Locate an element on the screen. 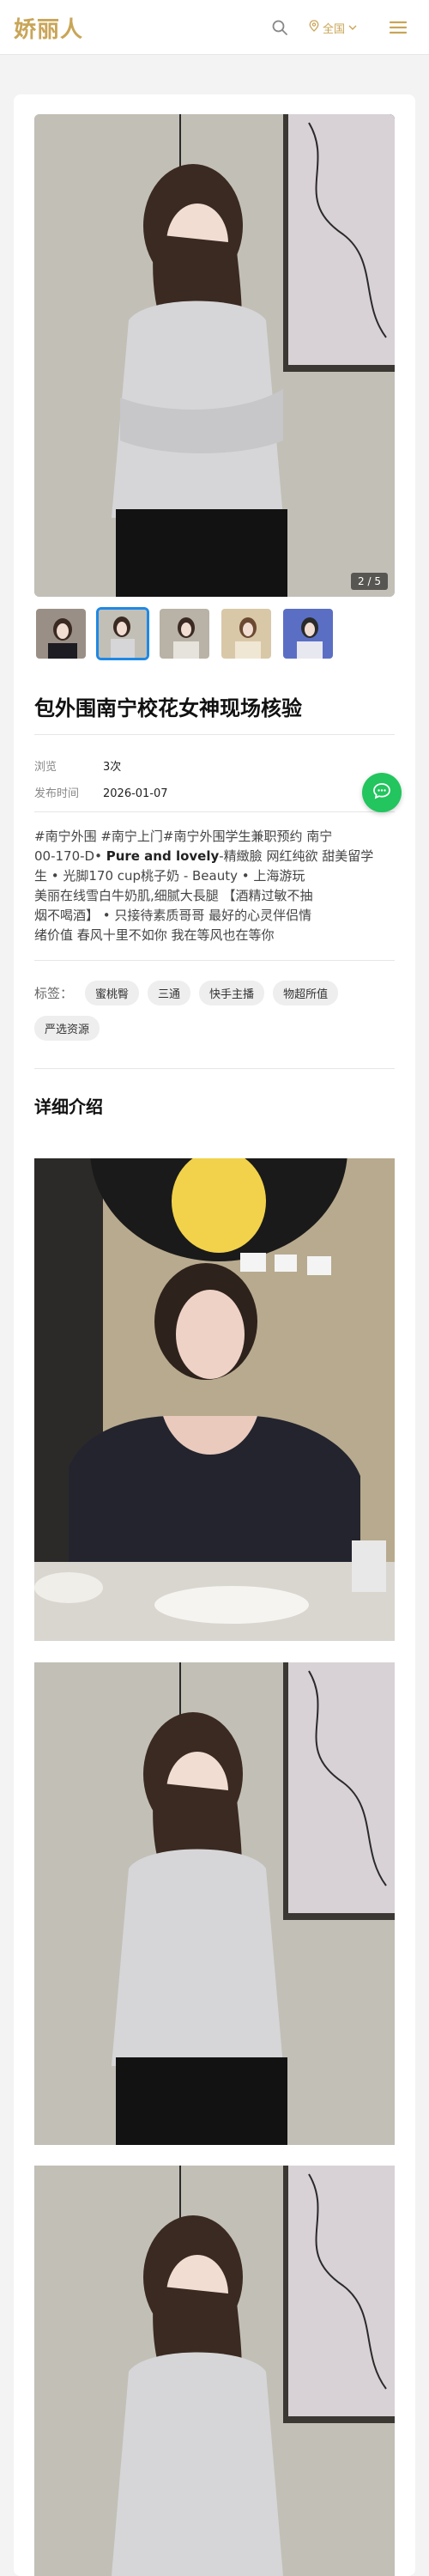  description-line: #南宁外围 #南宁上门#南宁外围学生兼职预约 南宁 is located at coordinates (183, 836).